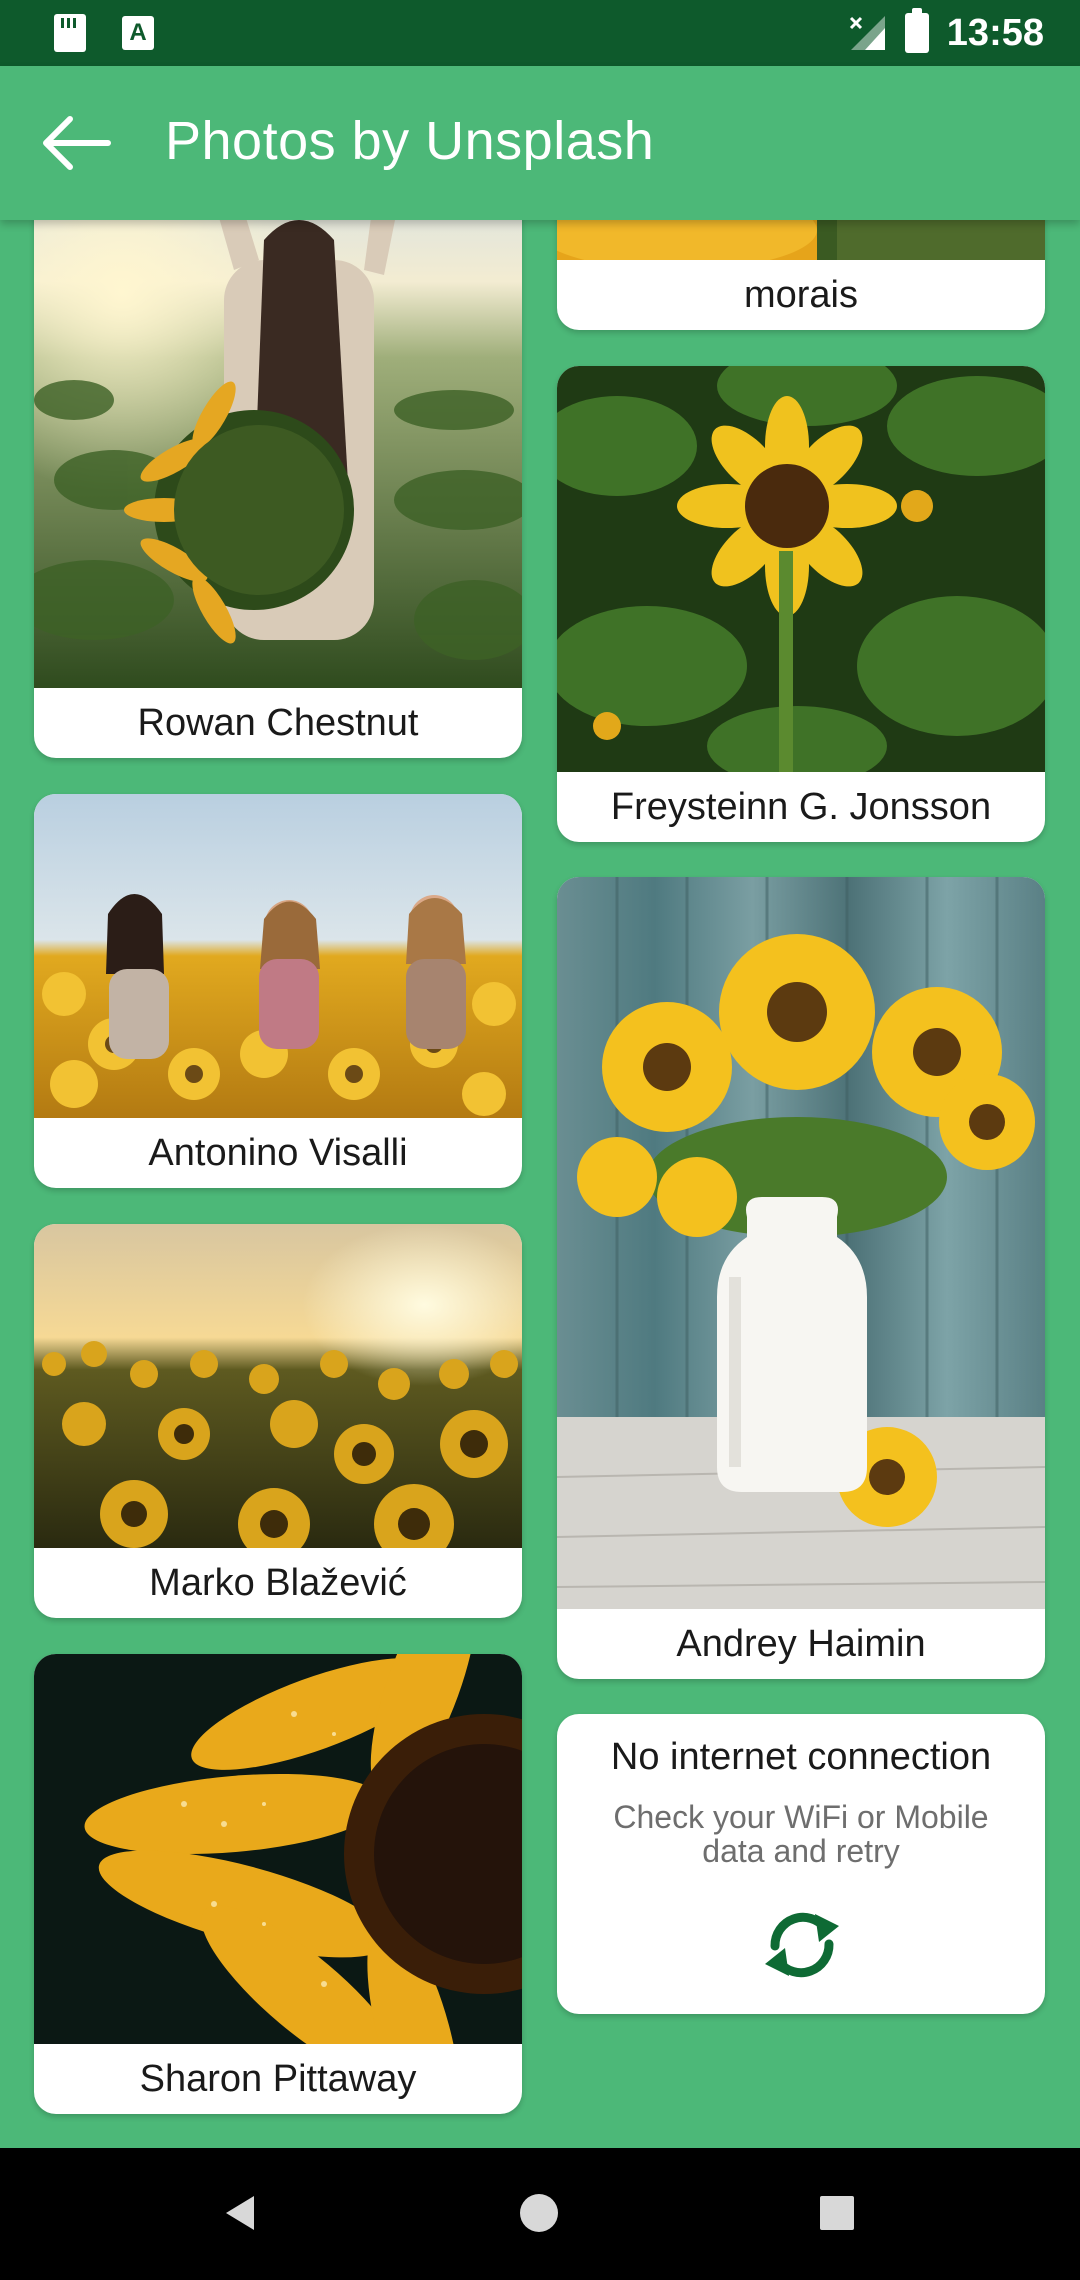 This screenshot has height=2280, width=1080. I want to click on photo-sunflower-dew, so click(278, 1849).